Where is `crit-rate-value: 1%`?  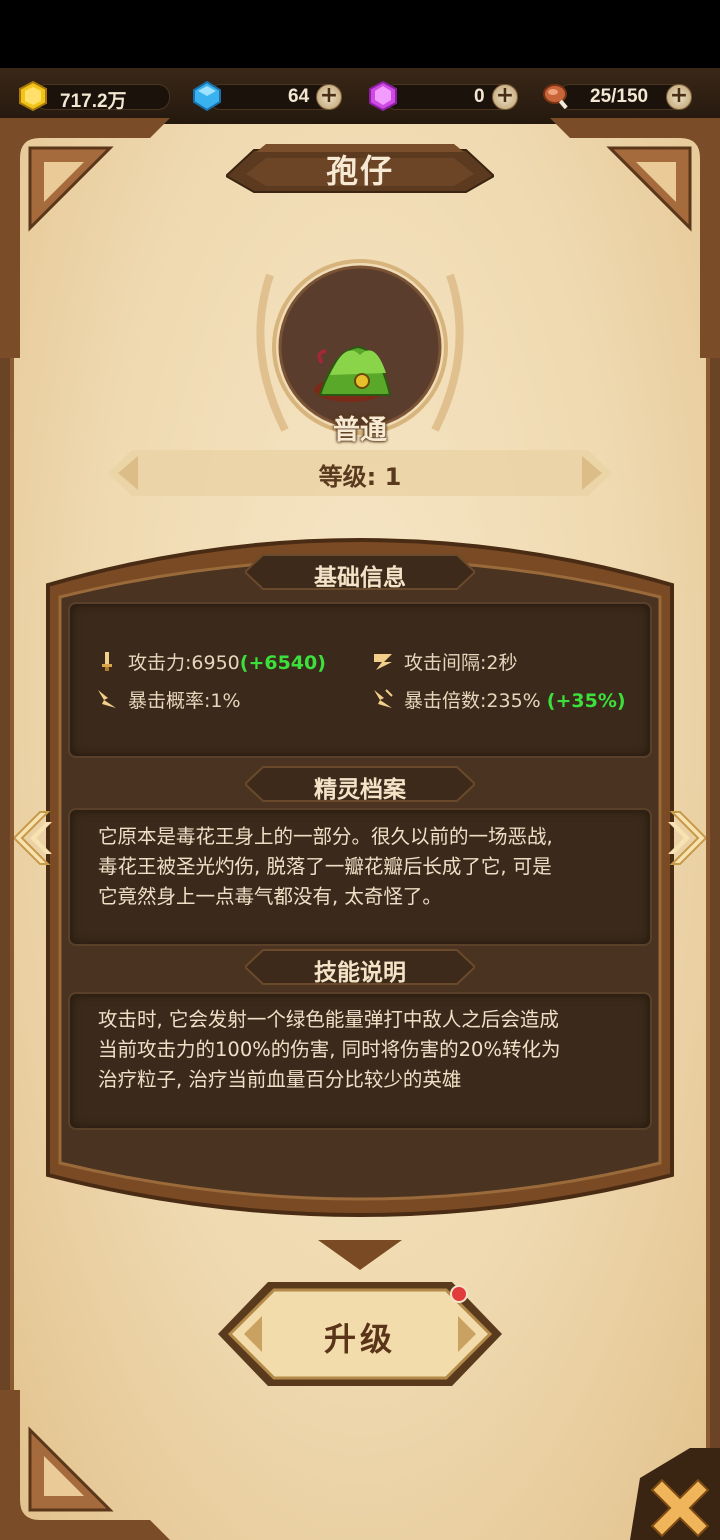
crit-rate-value: 1% is located at coordinates (225, 701).